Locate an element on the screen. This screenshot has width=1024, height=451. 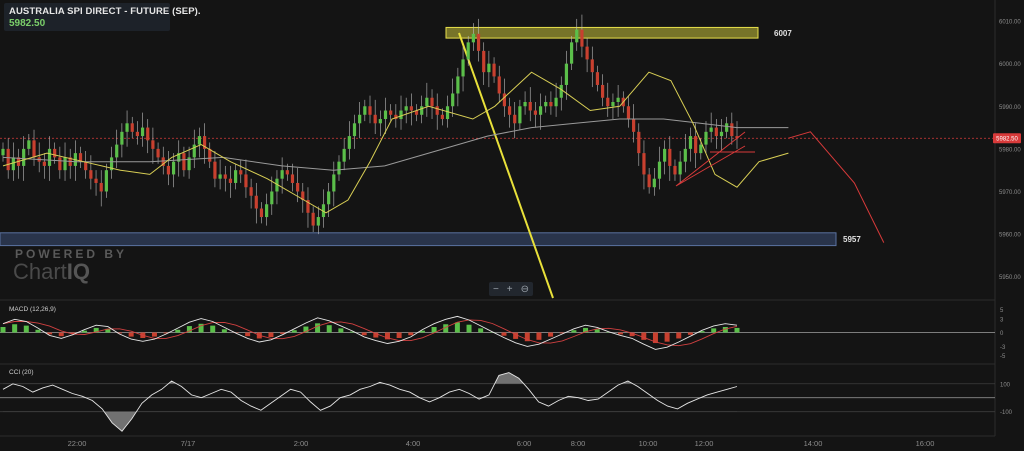
price-y-tick: 5970.00 is located at coordinates (1010, 193).